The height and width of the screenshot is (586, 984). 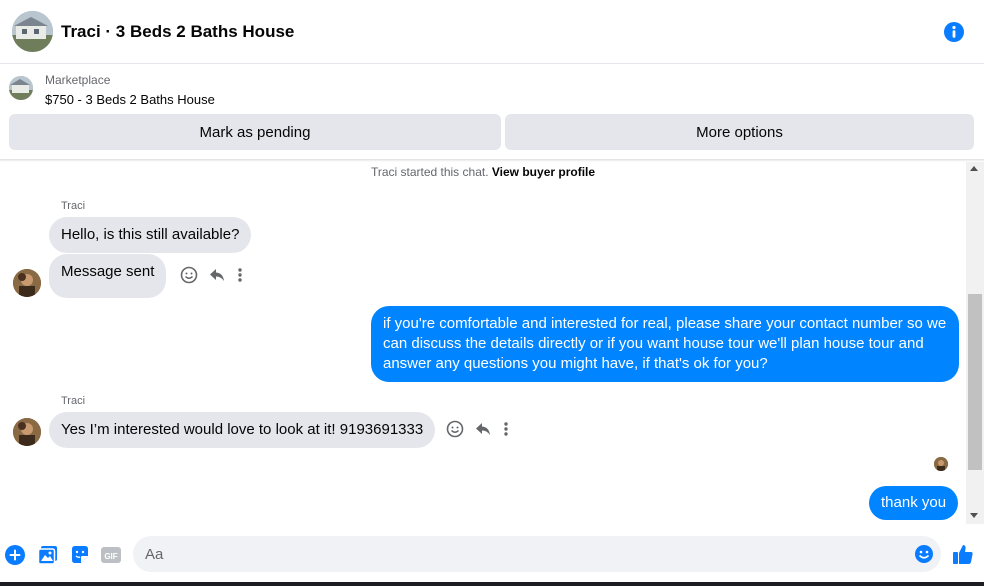 I want to click on listing-thumbnail, so click(x=21, y=88).